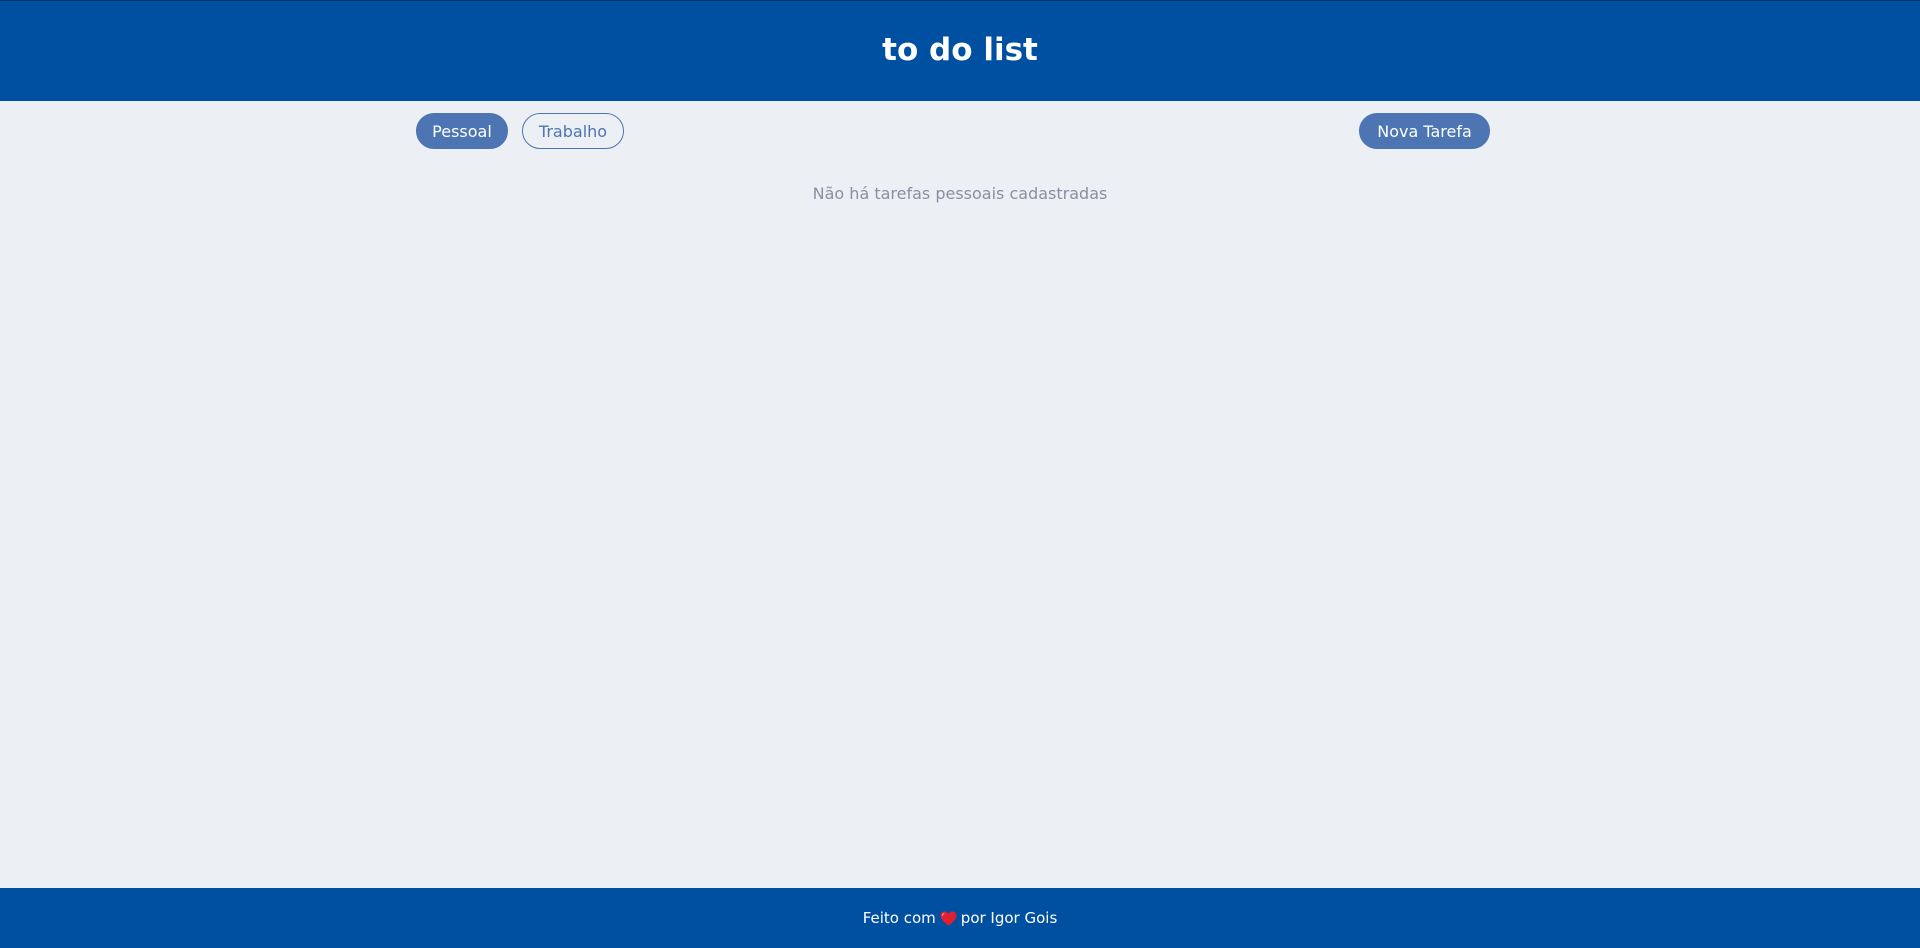  I want to click on footer-text-after: por Igor Gois, so click(1009, 918).